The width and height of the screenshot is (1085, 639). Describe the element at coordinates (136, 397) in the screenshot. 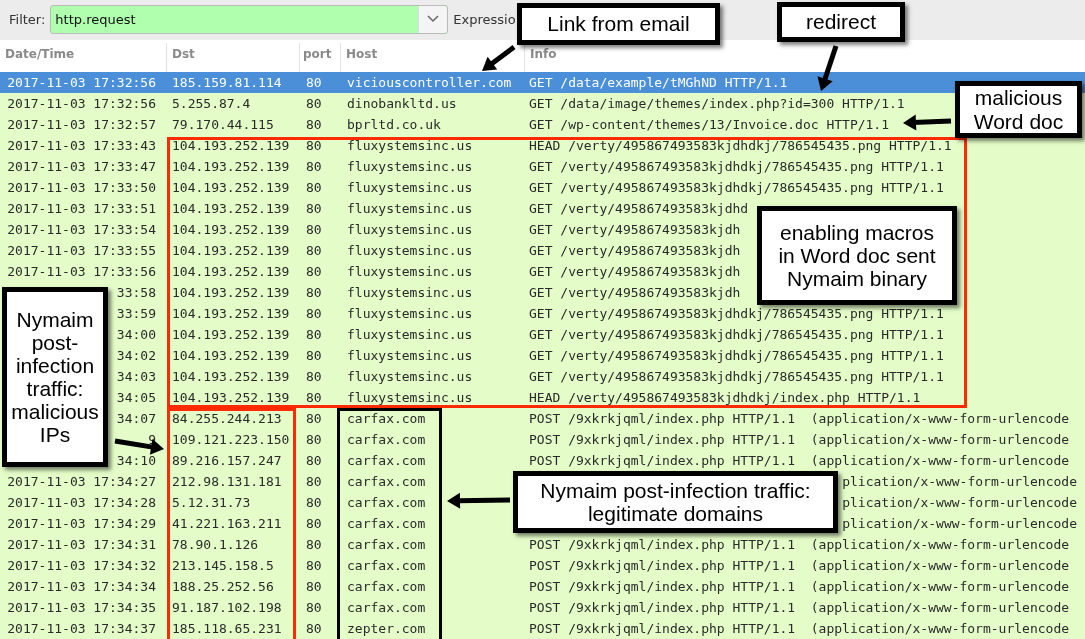

I see `table-cell: 34:05` at that location.